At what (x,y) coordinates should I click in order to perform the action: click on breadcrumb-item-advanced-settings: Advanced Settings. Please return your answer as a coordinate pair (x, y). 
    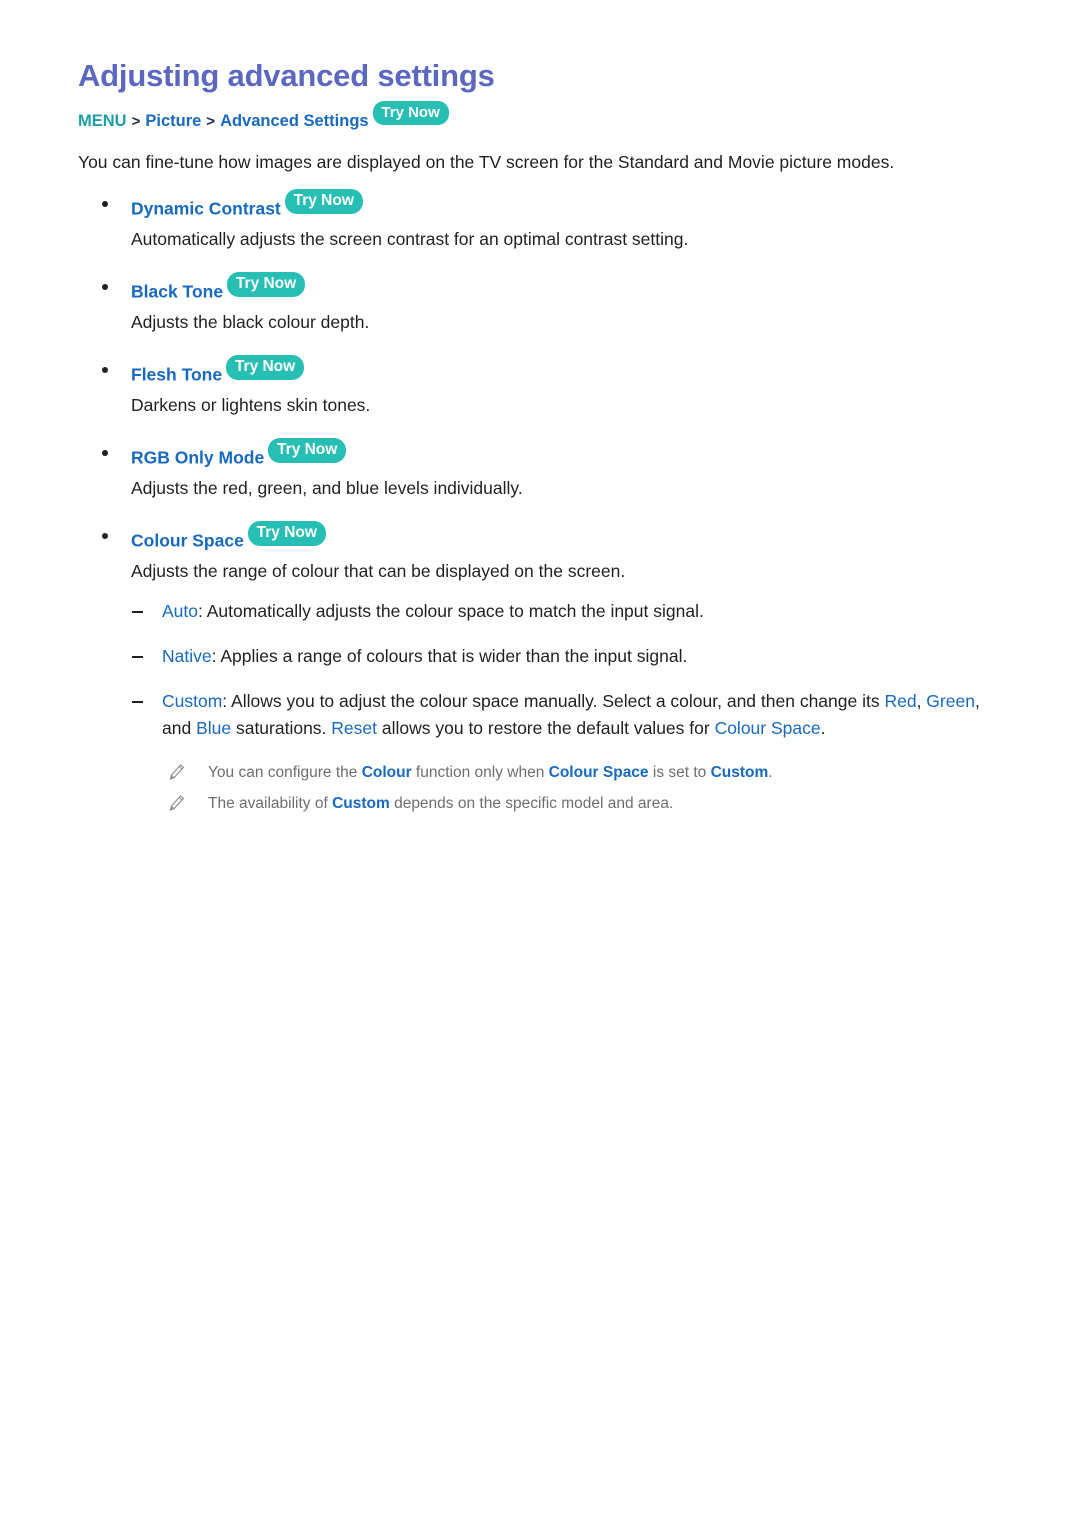
    Looking at the image, I should click on (294, 121).